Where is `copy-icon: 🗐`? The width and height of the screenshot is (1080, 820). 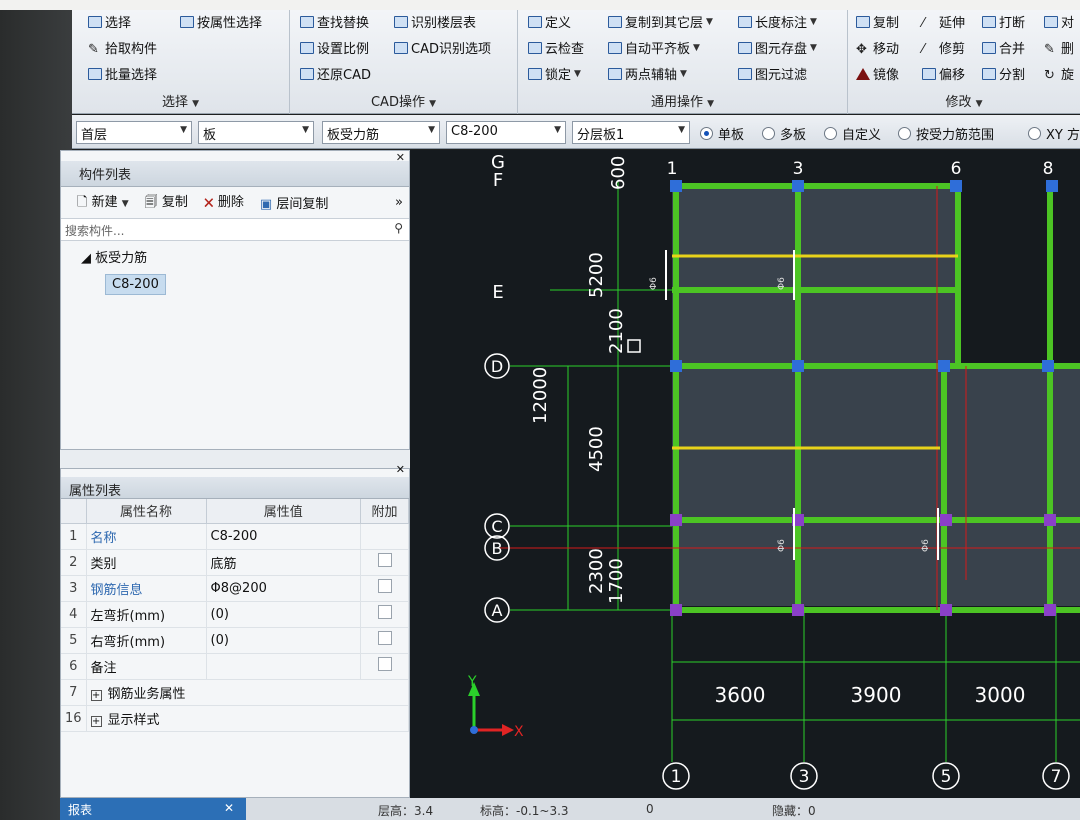 copy-icon: 🗐 is located at coordinates (151, 202).